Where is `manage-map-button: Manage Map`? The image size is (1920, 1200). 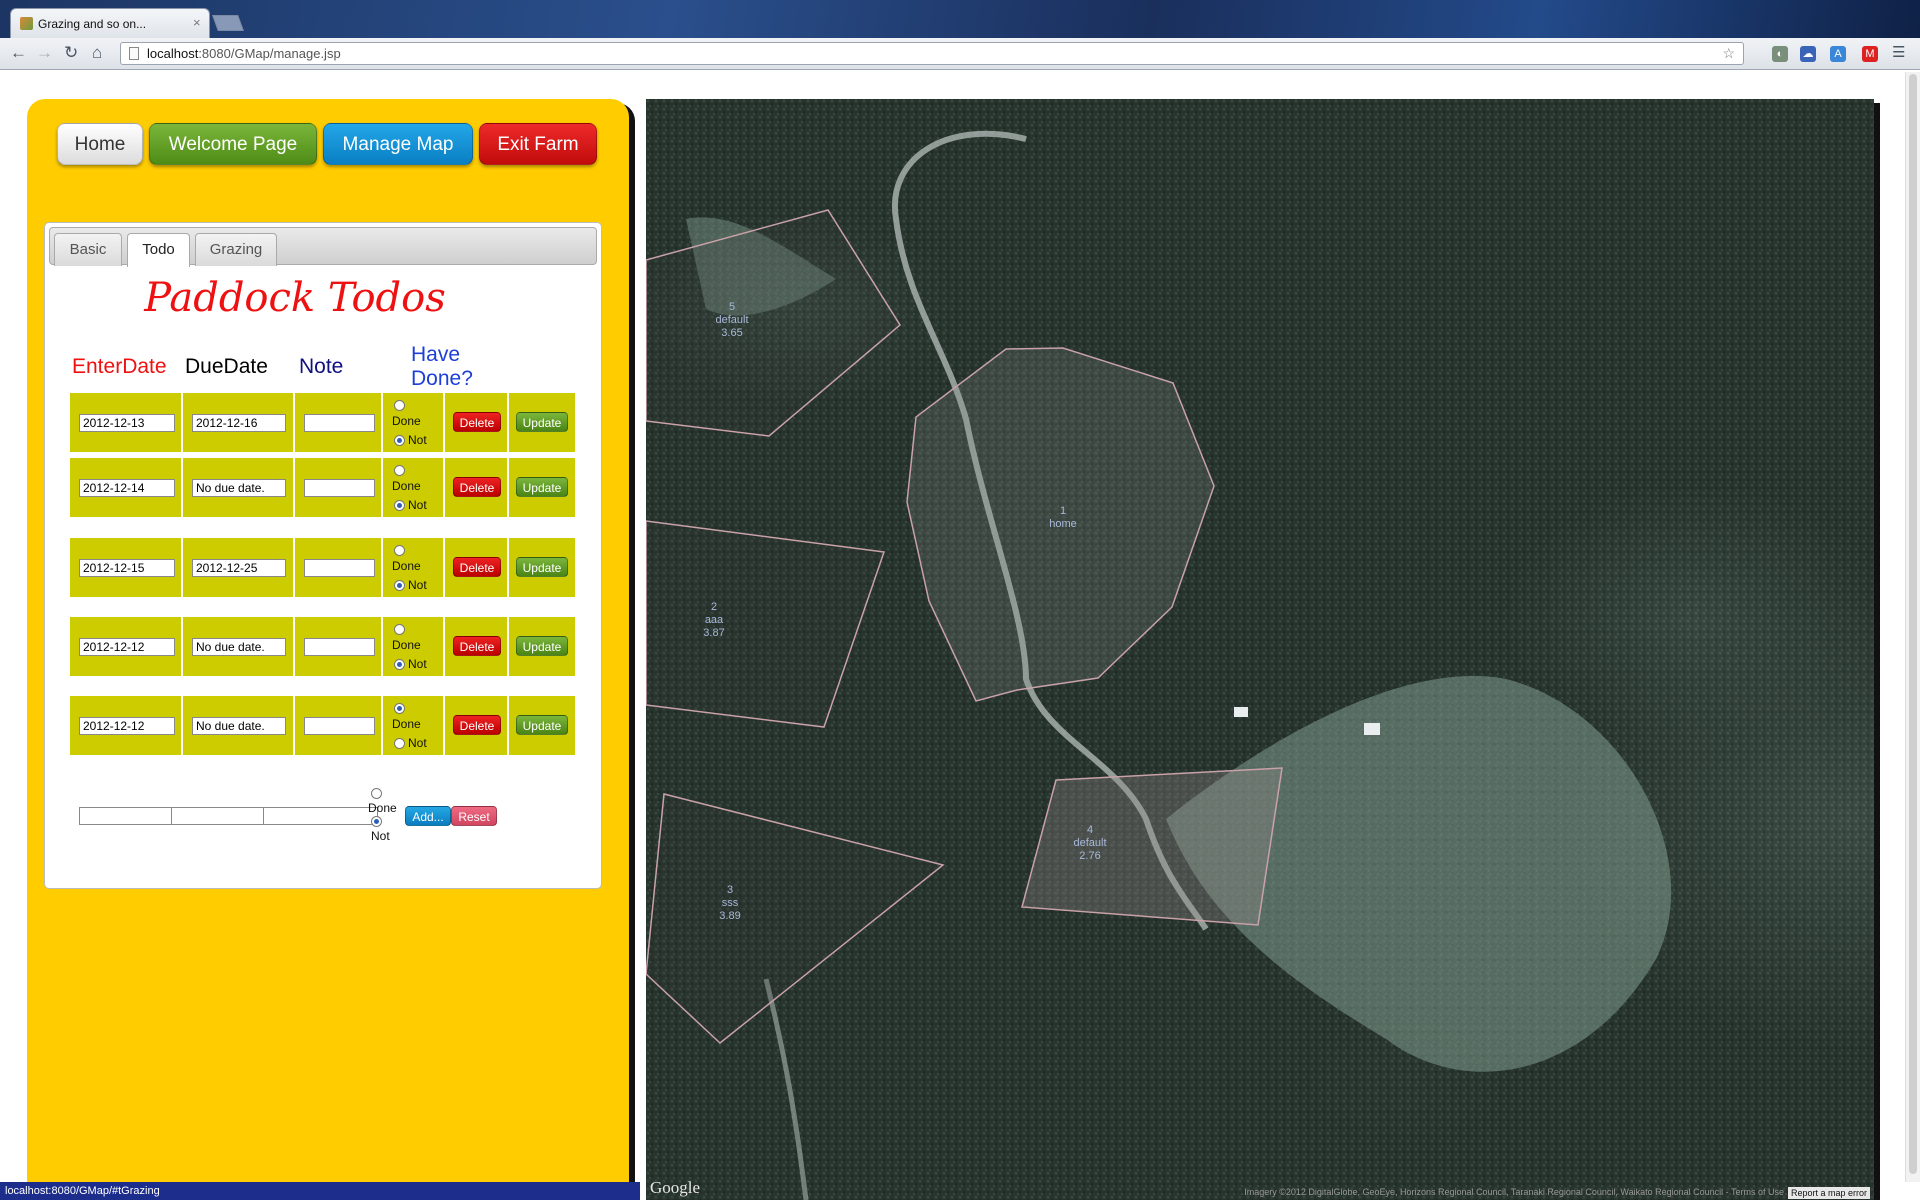
manage-map-button: Manage Map is located at coordinates (398, 144).